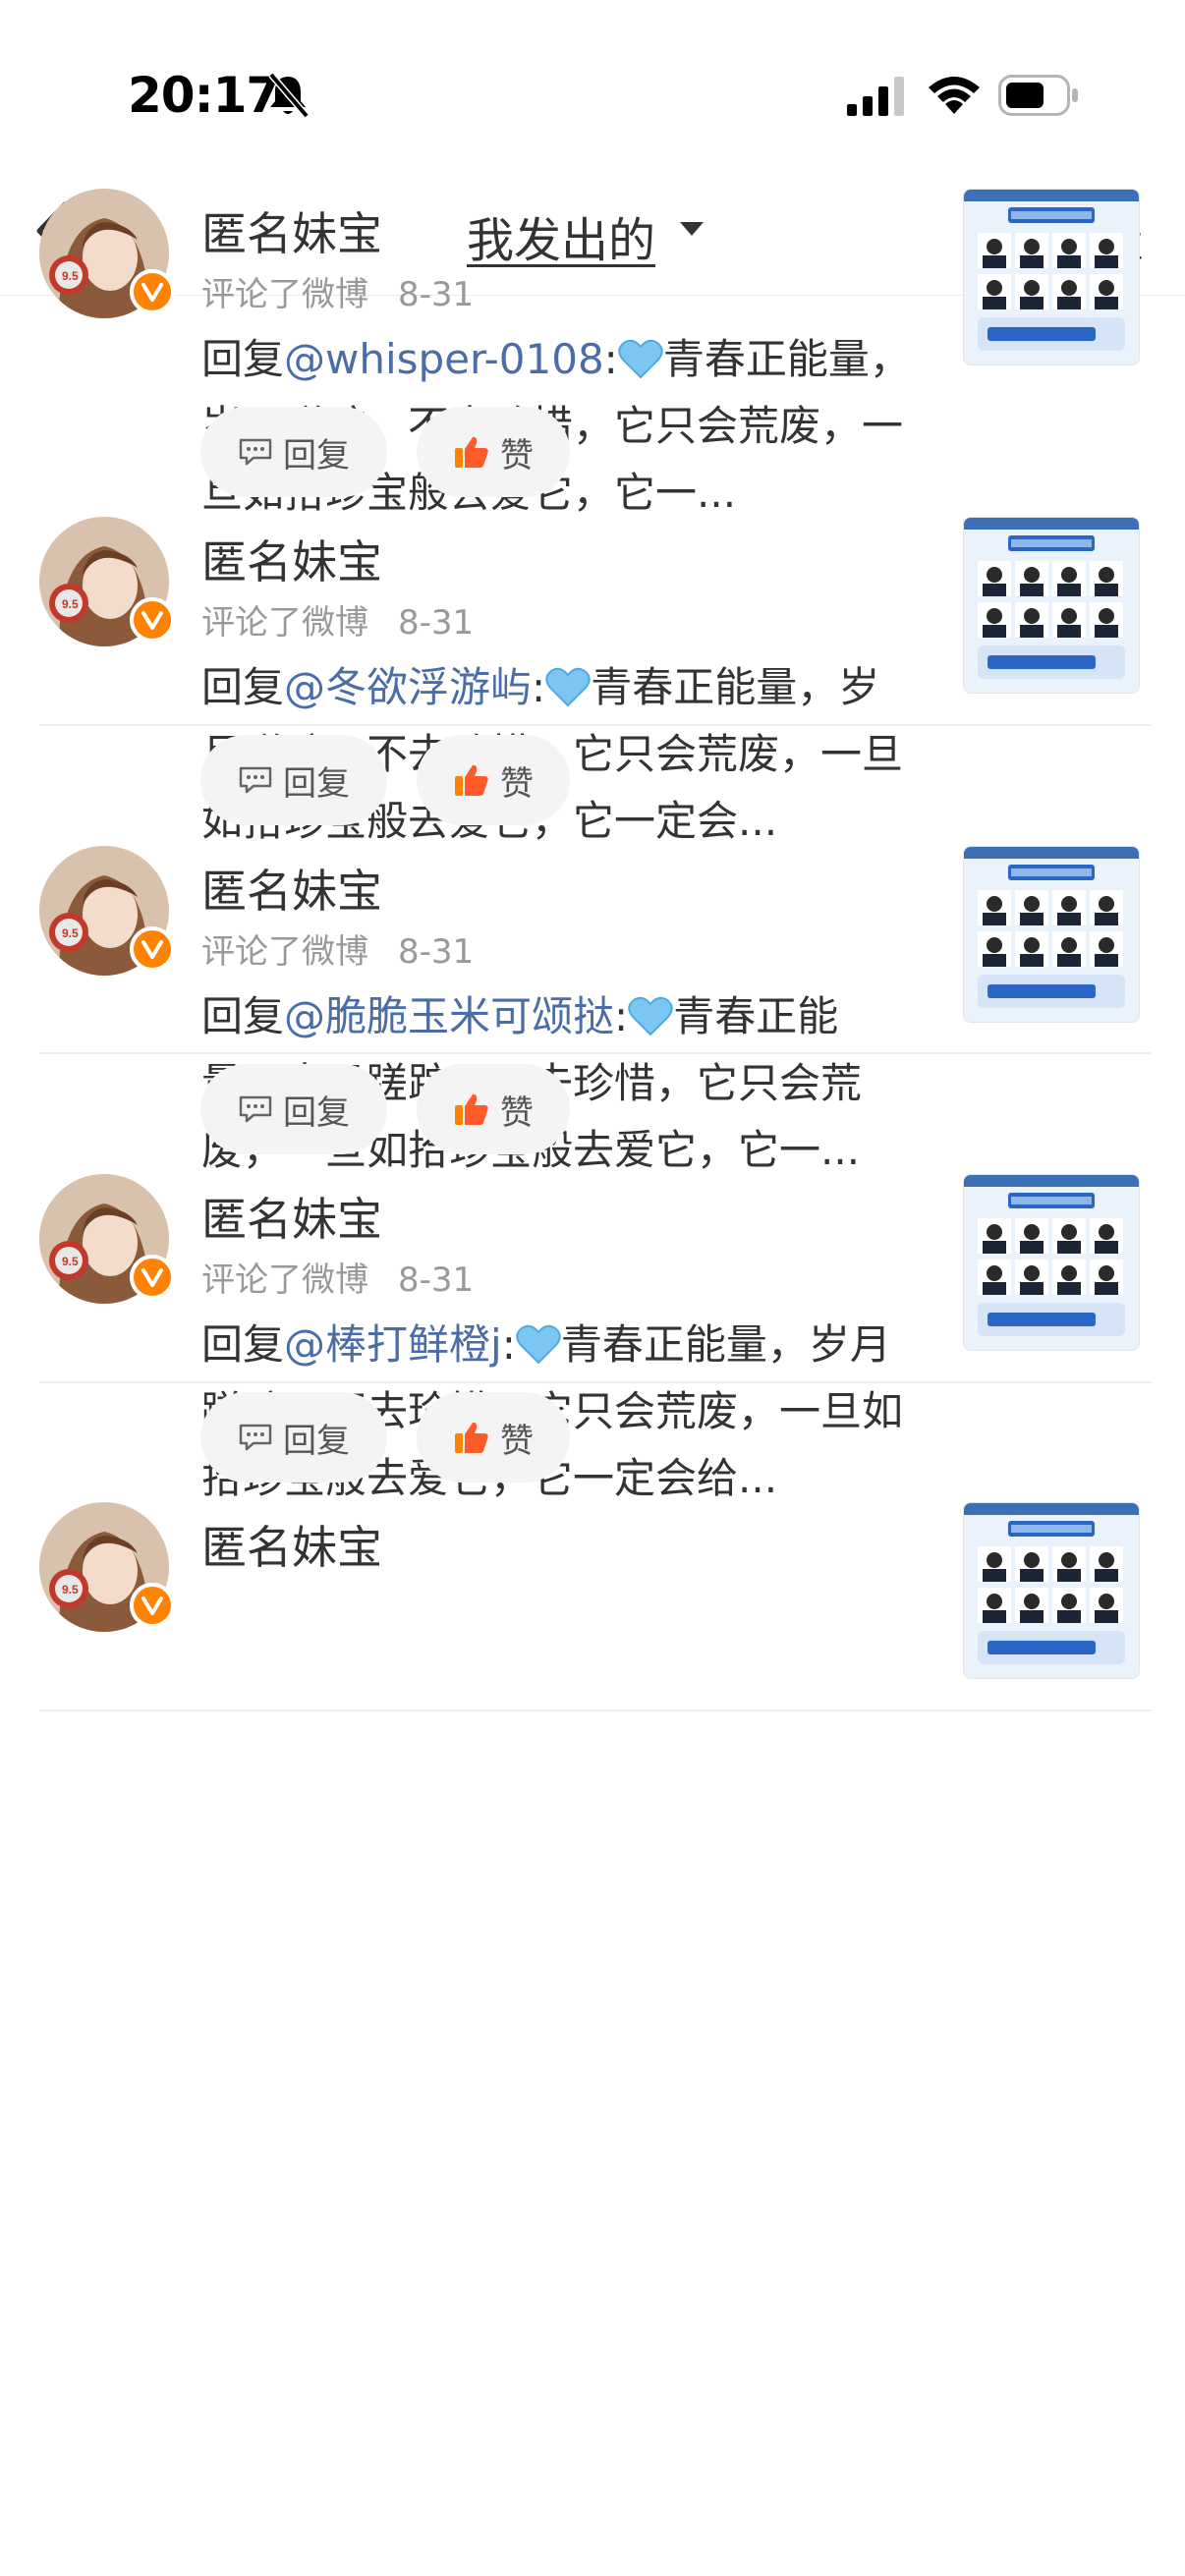 This screenshot has height=2576, width=1185. I want to click on bell-muted-icon, so click(289, 95).